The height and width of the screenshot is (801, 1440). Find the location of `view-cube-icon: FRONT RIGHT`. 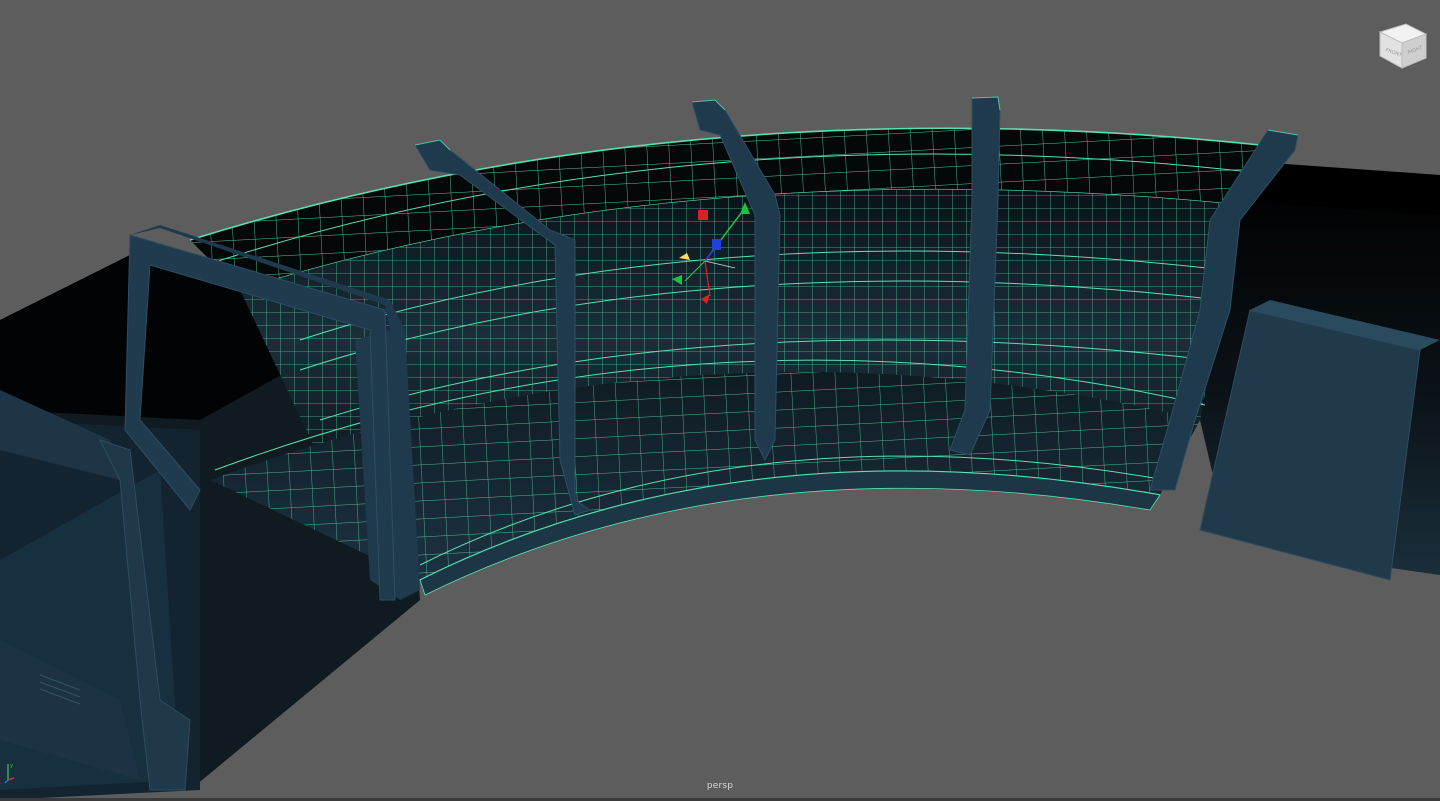

view-cube-icon: FRONT RIGHT is located at coordinates (1402, 44).